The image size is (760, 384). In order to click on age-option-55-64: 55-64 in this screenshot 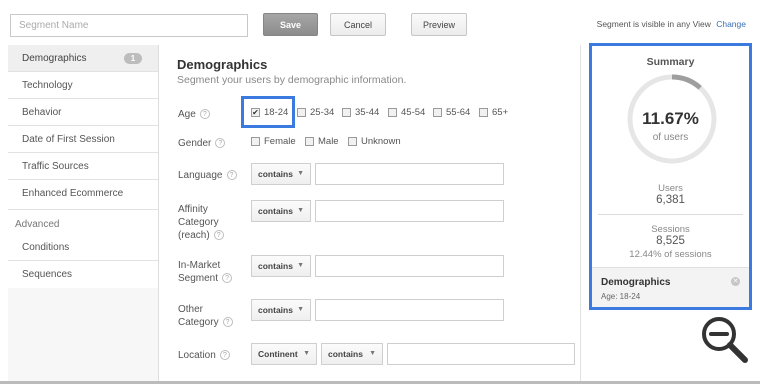, I will do `click(451, 112)`.